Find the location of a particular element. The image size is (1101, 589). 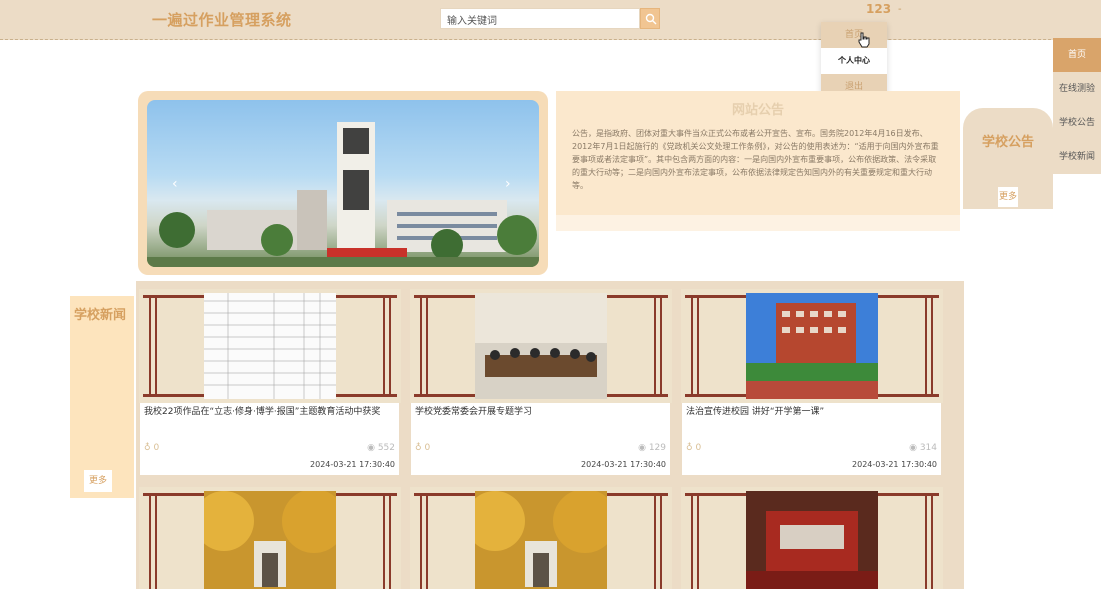

site-logo: 一遍过作业管理系统 is located at coordinates (222, 19).